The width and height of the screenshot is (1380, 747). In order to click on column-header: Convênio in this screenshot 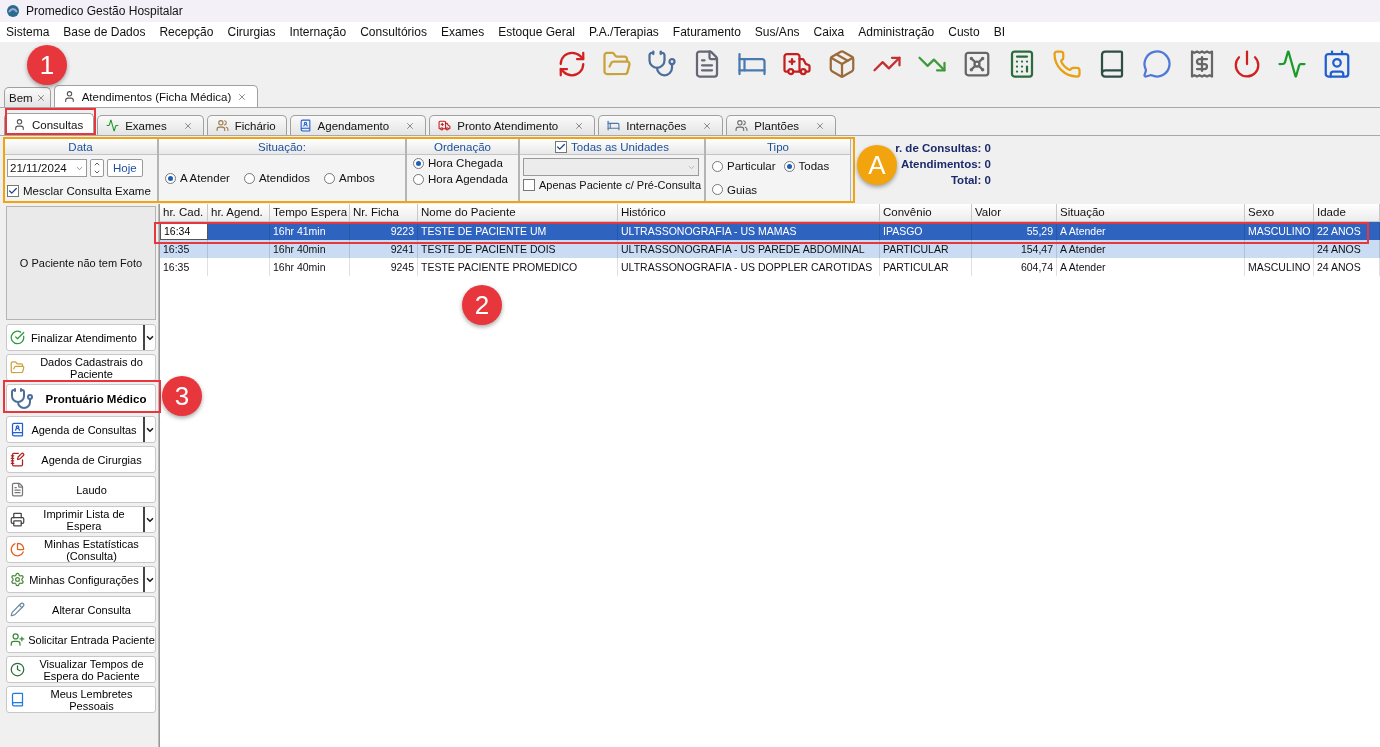, I will do `click(926, 213)`.